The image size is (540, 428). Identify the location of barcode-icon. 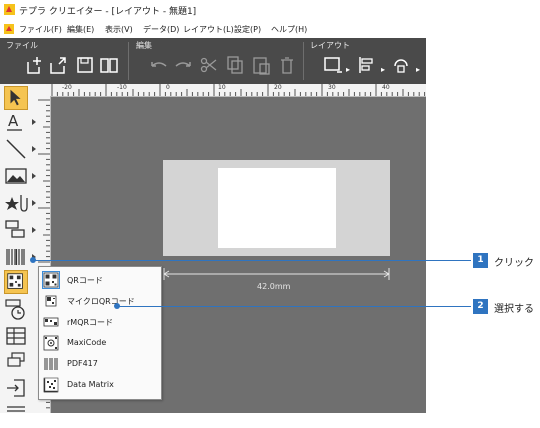
(15, 257).